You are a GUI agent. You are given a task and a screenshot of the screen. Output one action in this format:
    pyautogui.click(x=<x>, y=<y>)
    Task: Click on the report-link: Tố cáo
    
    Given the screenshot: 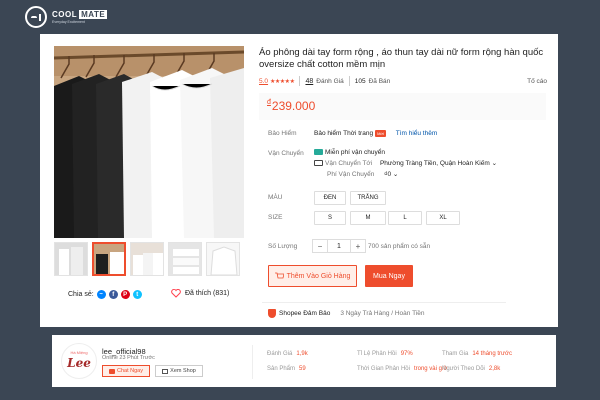 What is the action you would take?
    pyautogui.click(x=537, y=81)
    